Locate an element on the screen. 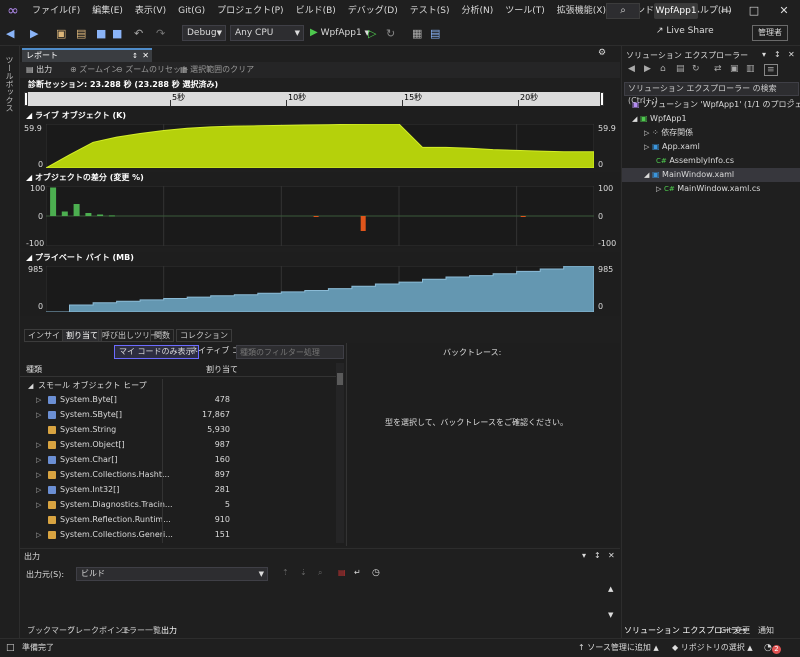  redo-icon: ↷ is located at coordinates (160, 34).